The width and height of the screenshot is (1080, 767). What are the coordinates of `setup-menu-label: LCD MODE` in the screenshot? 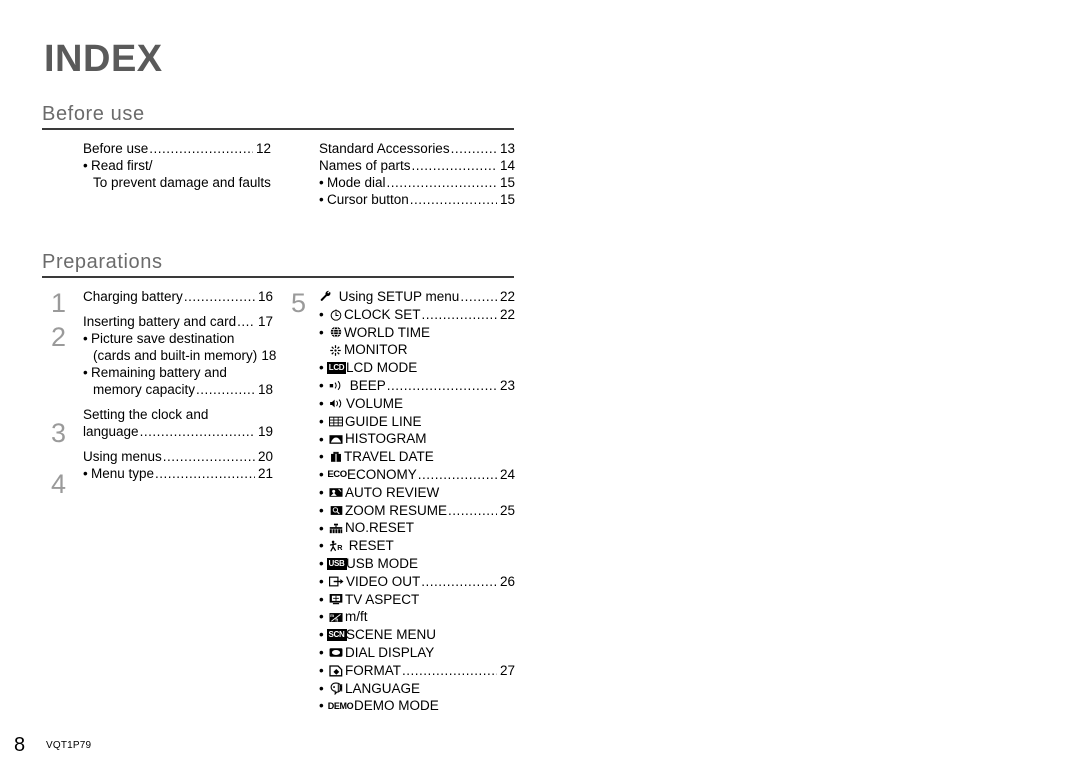 It's located at (382, 368).